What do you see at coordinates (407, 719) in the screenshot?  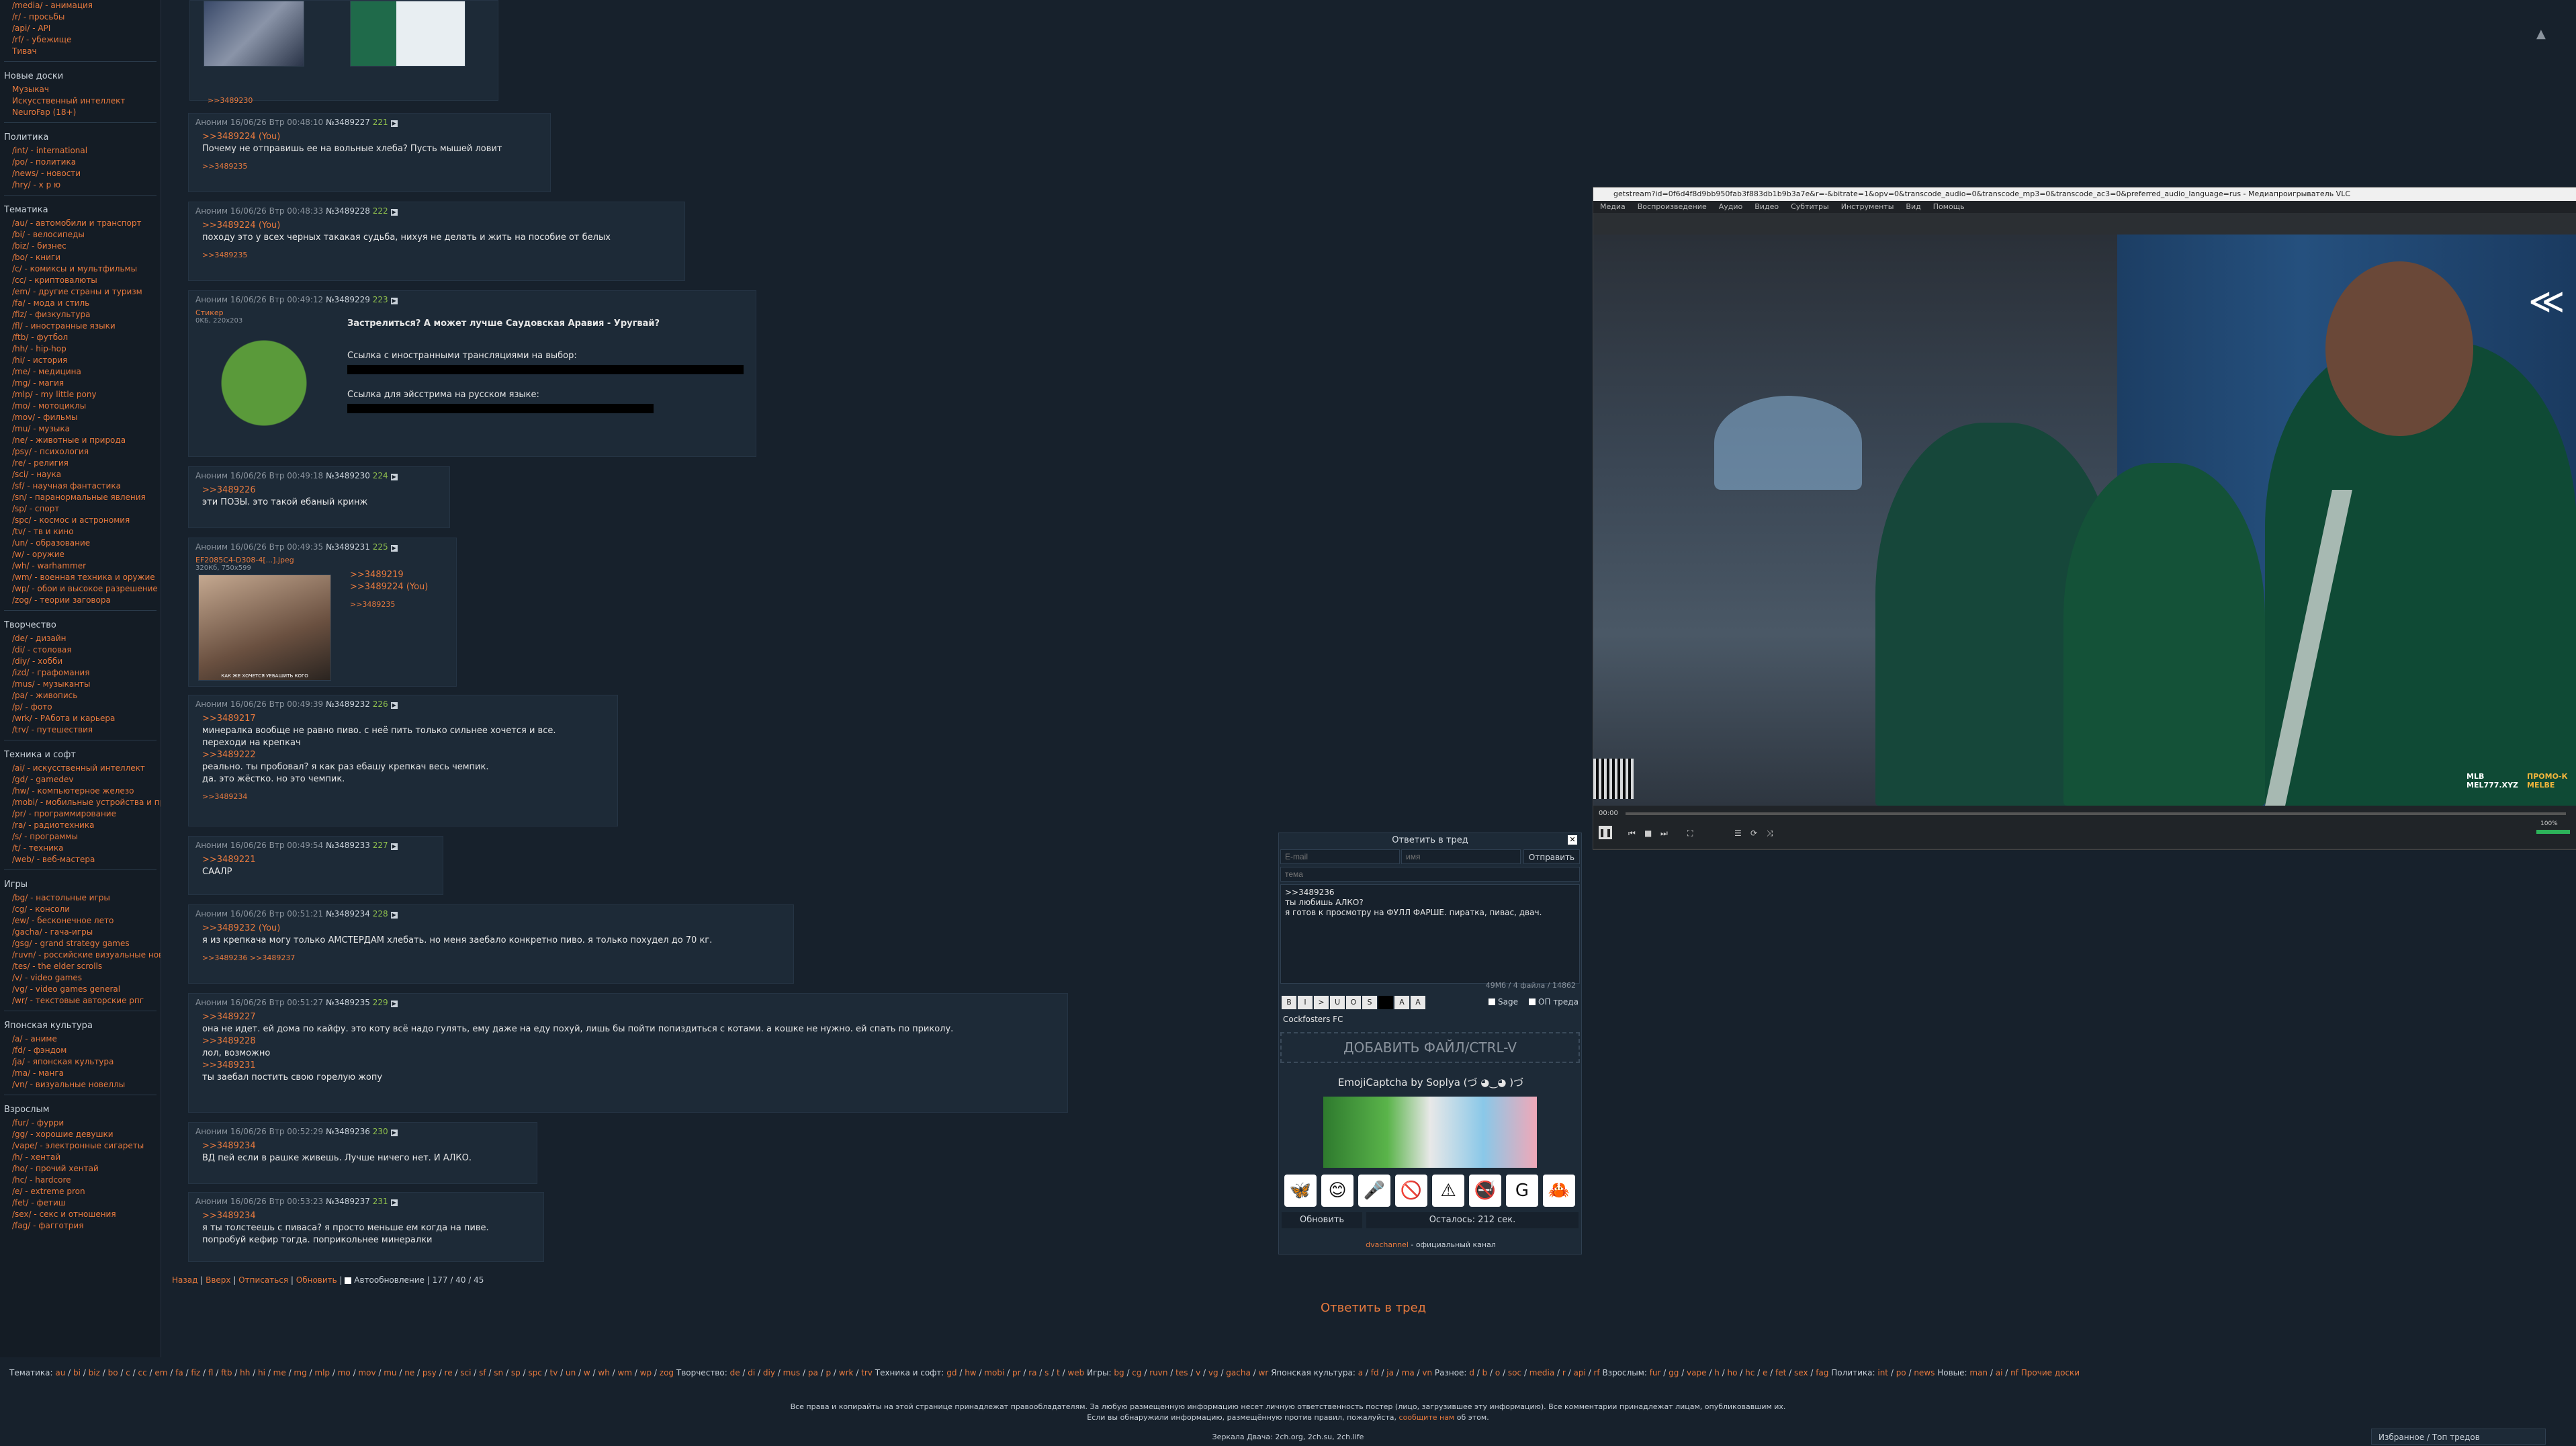 I see `reply-quote-link: >>3489217` at bounding box center [407, 719].